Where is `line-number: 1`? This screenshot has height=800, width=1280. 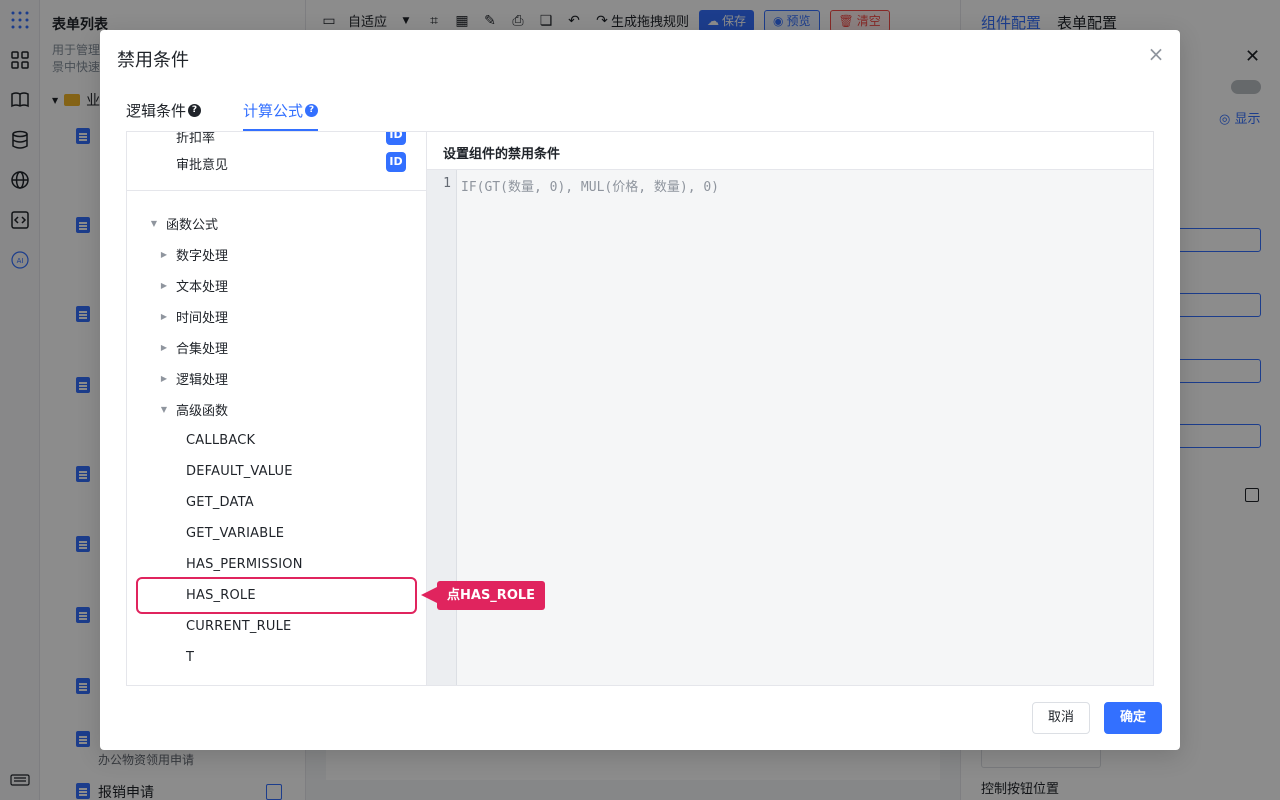
line-number: 1 is located at coordinates (447, 183).